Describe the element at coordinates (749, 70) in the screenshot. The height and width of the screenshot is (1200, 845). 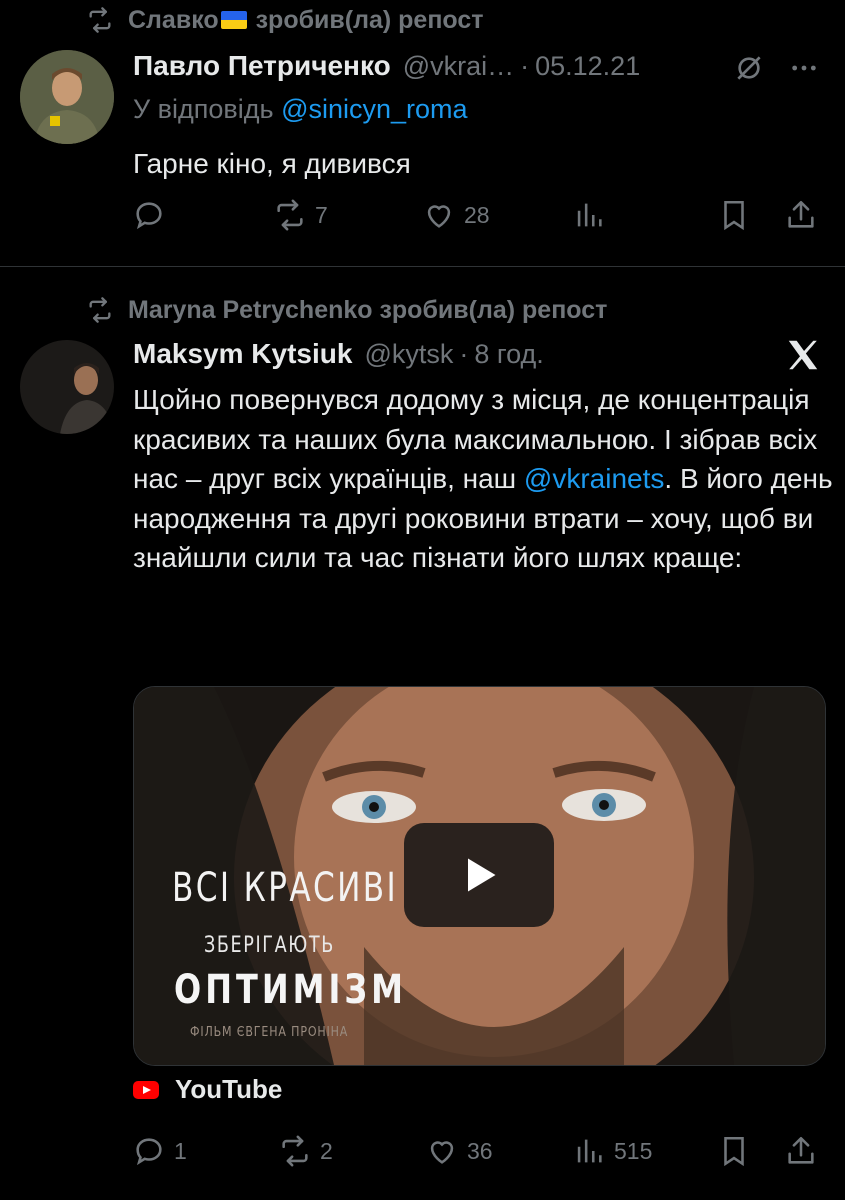
I see `grok-icon` at that location.